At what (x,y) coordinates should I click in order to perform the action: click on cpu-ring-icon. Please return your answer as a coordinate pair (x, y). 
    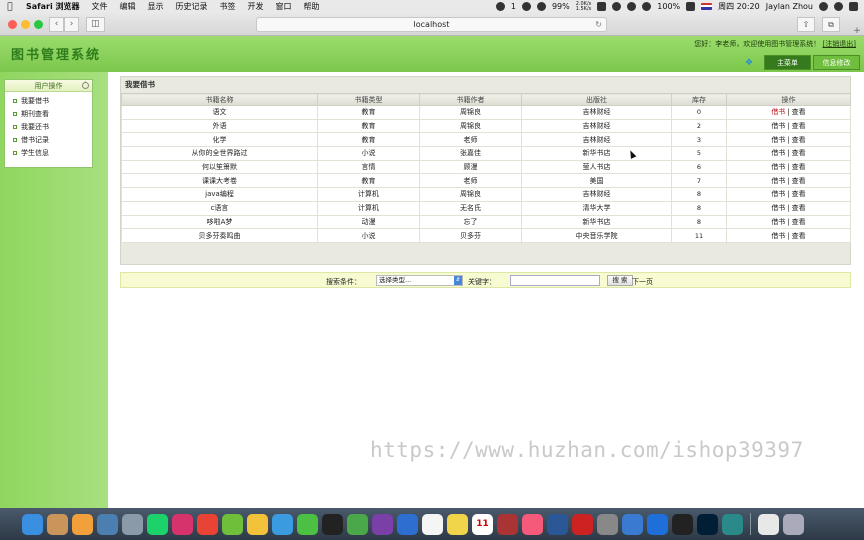
    Looking at the image, I should click on (541, 6).